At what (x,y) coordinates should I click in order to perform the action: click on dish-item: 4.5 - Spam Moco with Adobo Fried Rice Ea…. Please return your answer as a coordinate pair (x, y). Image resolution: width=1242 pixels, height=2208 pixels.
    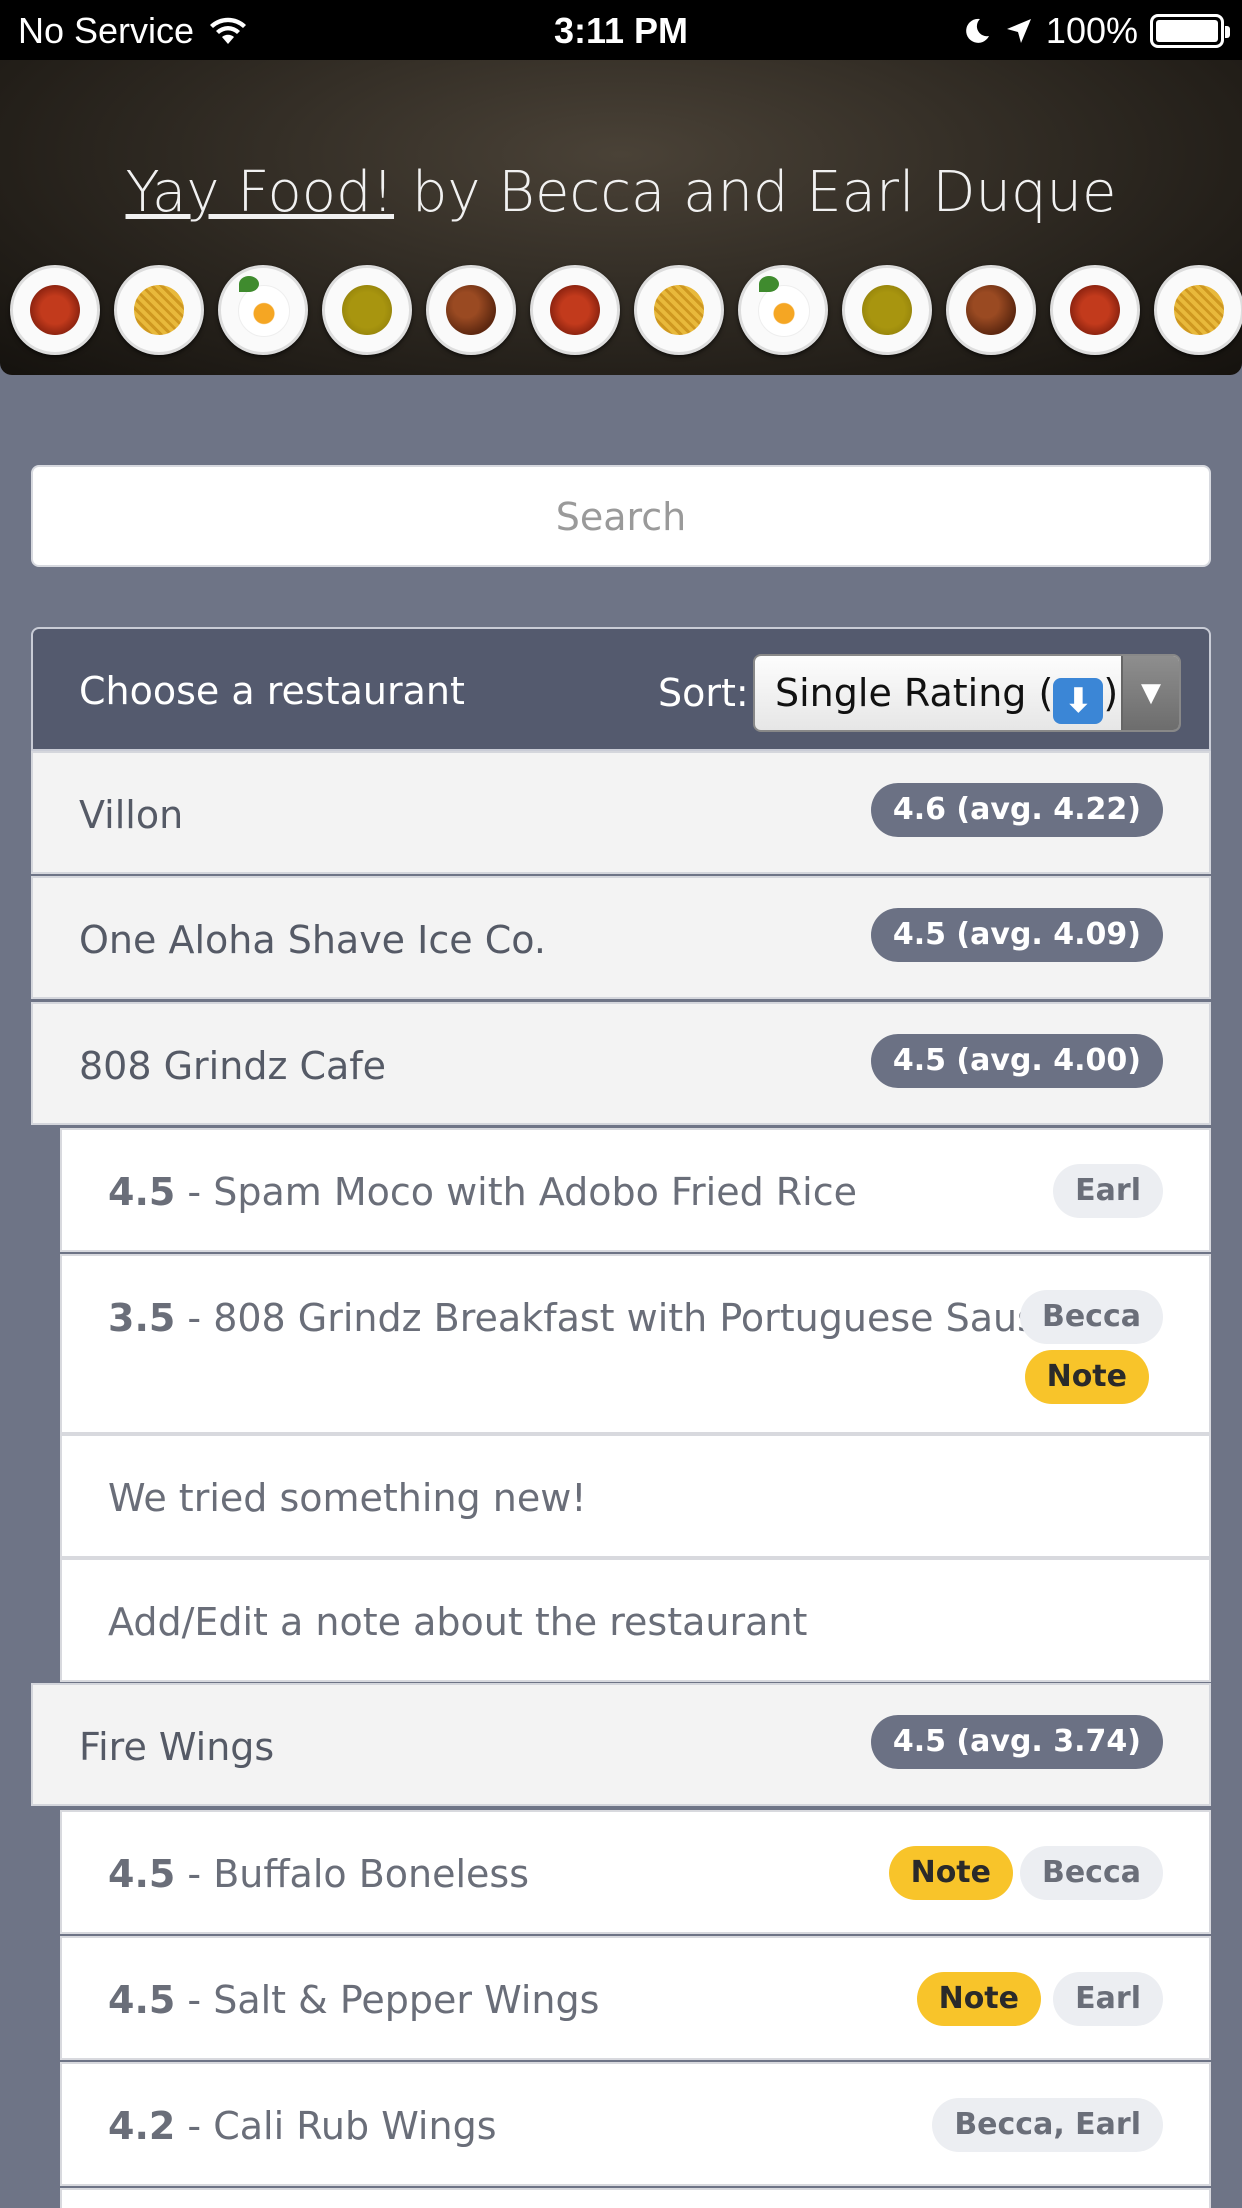
    Looking at the image, I should click on (635, 1190).